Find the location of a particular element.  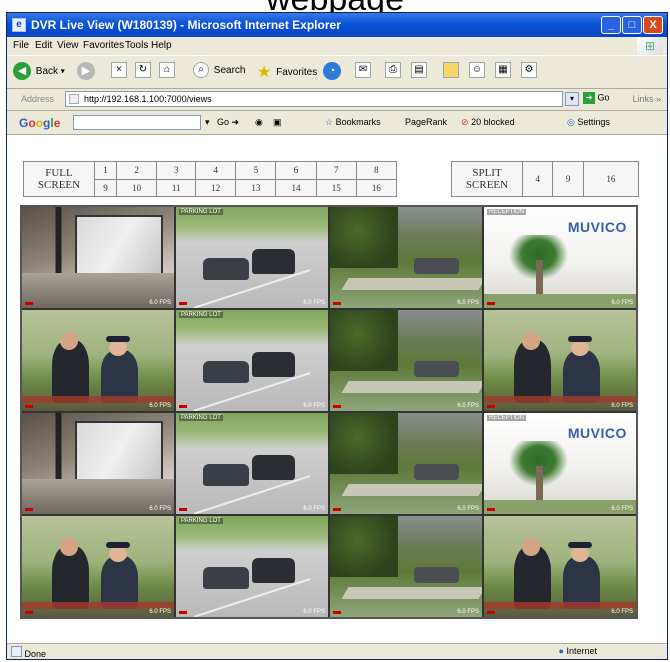

status-zone: ● Internet is located at coordinates (578, 651).